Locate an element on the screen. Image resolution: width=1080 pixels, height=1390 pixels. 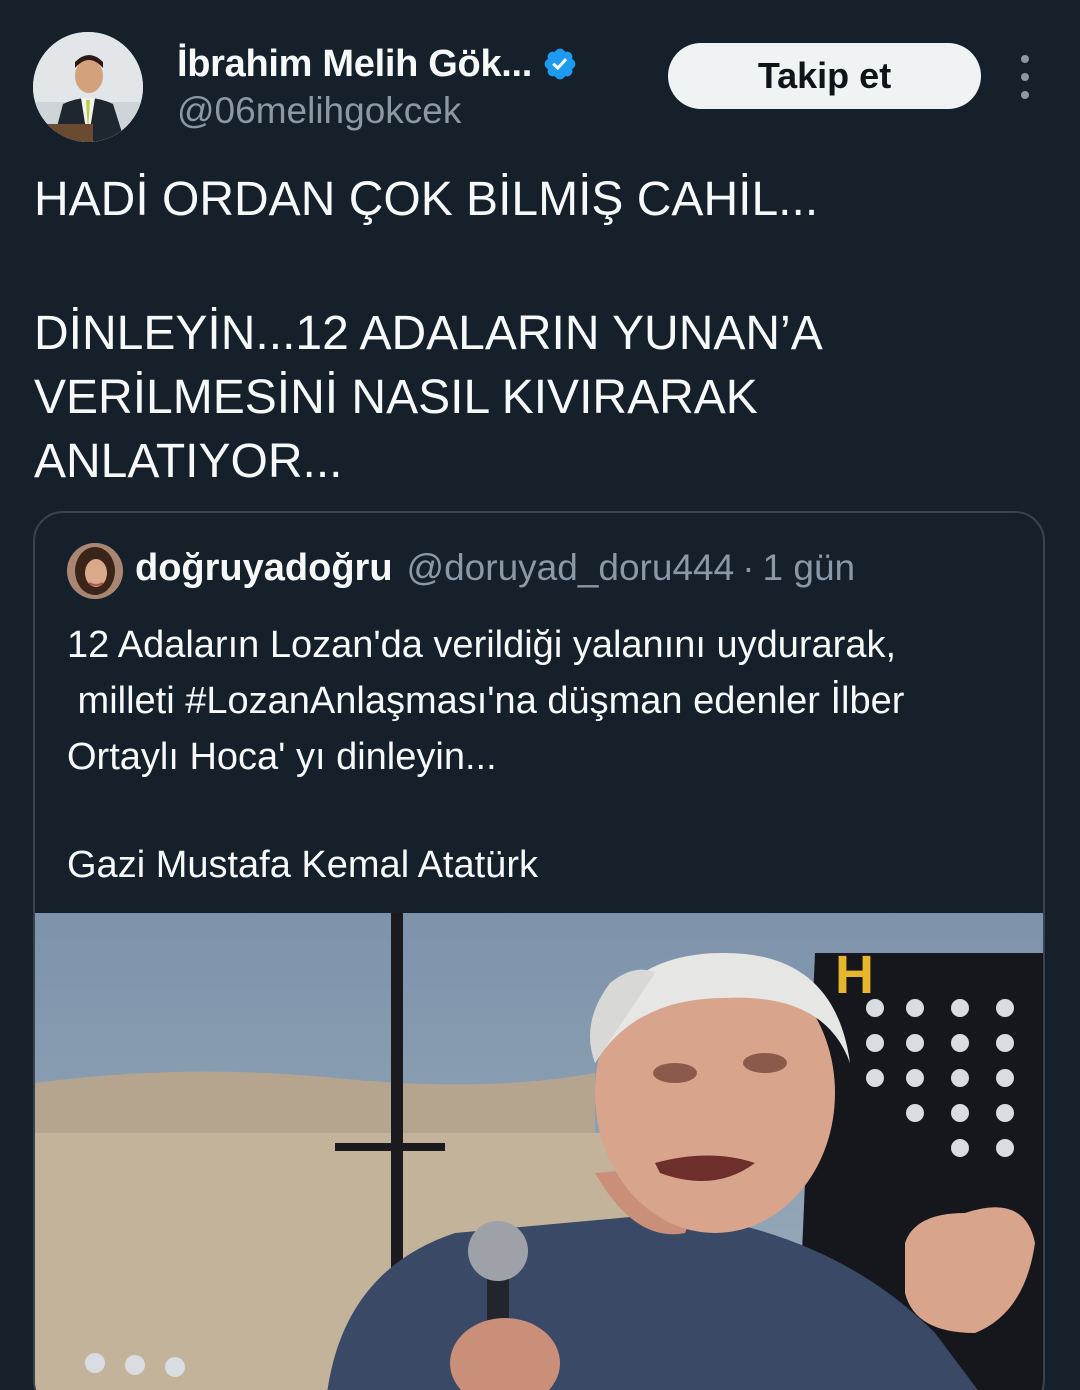
author-avatar is located at coordinates (88, 87).